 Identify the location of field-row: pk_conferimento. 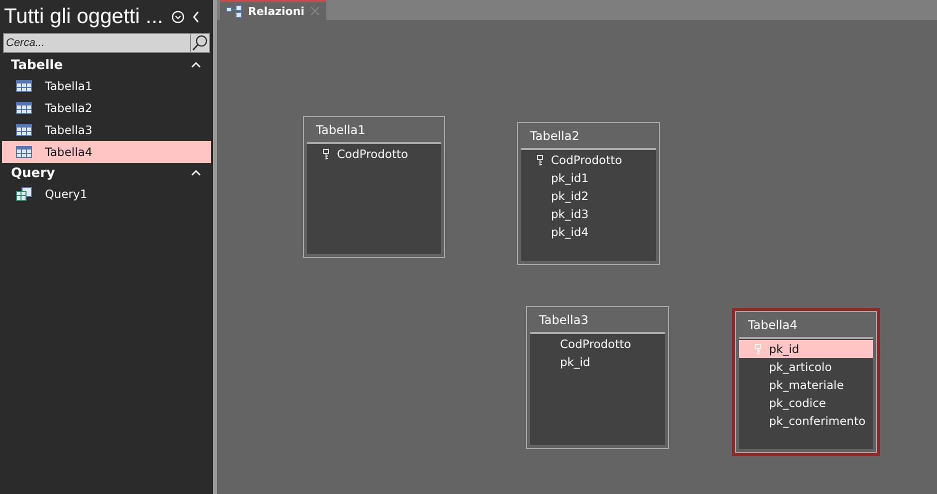
(806, 421).